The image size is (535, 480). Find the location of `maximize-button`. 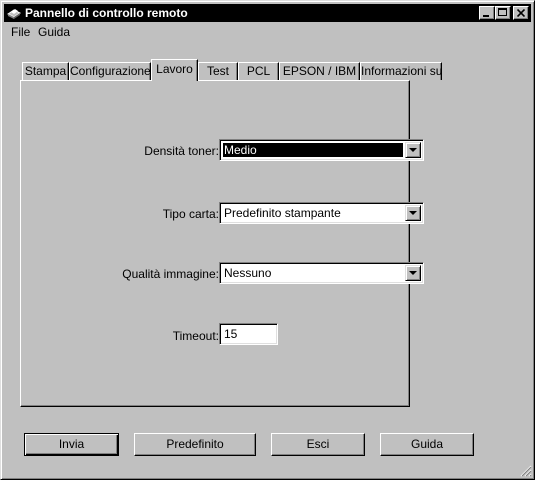

maximize-button is located at coordinates (503, 13).